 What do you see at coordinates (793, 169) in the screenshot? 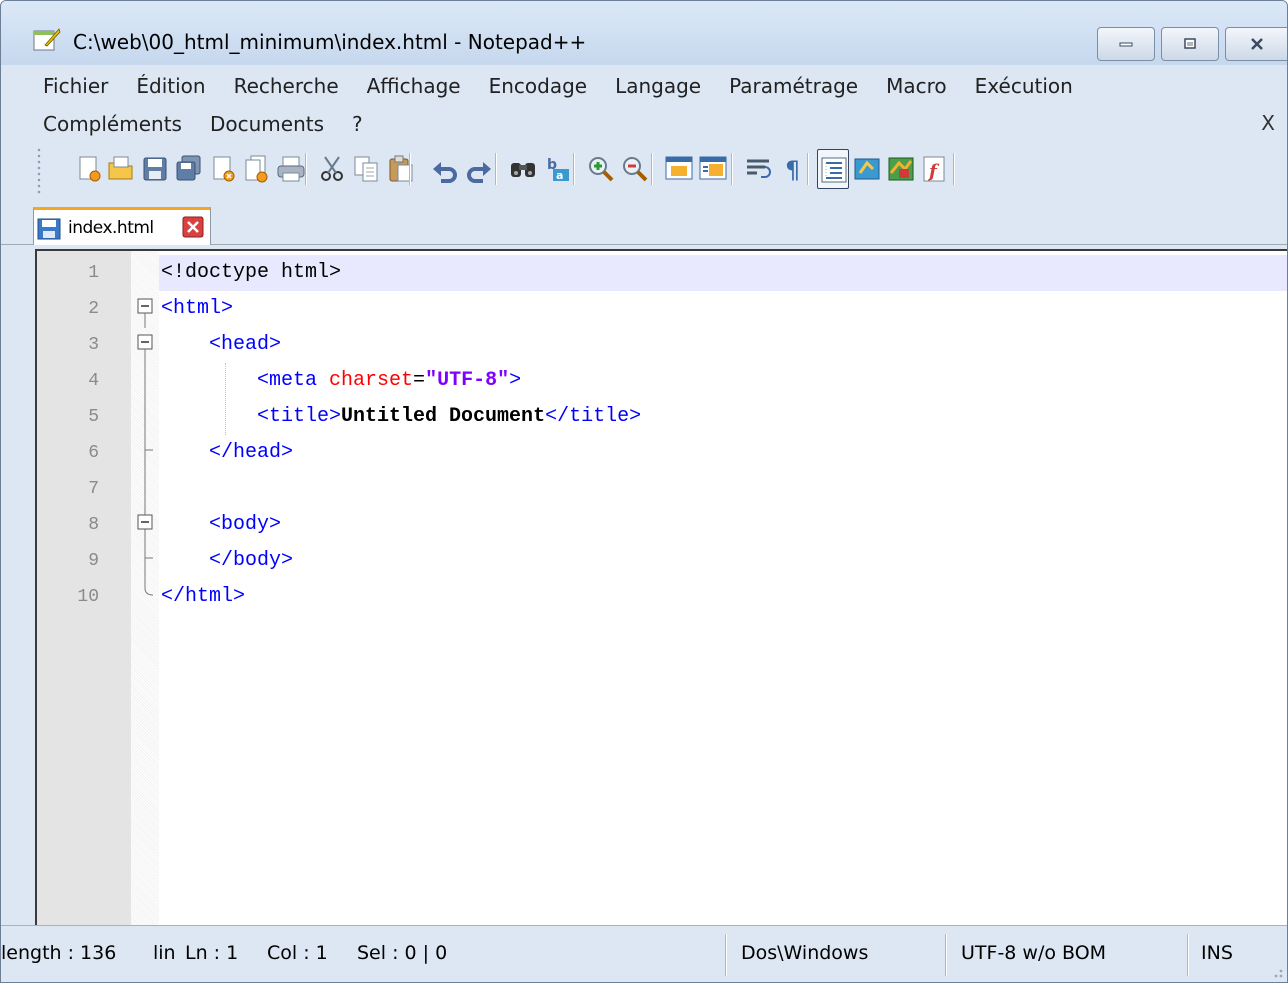
I see `toolbar-button-show-all-chars: ¶` at bounding box center [793, 169].